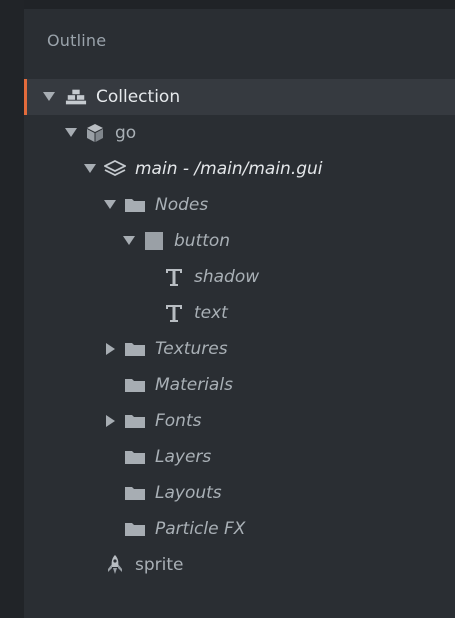 This screenshot has width=455, height=618. What do you see at coordinates (178, 421) in the screenshot?
I see `tree-item-label: Fonts` at bounding box center [178, 421].